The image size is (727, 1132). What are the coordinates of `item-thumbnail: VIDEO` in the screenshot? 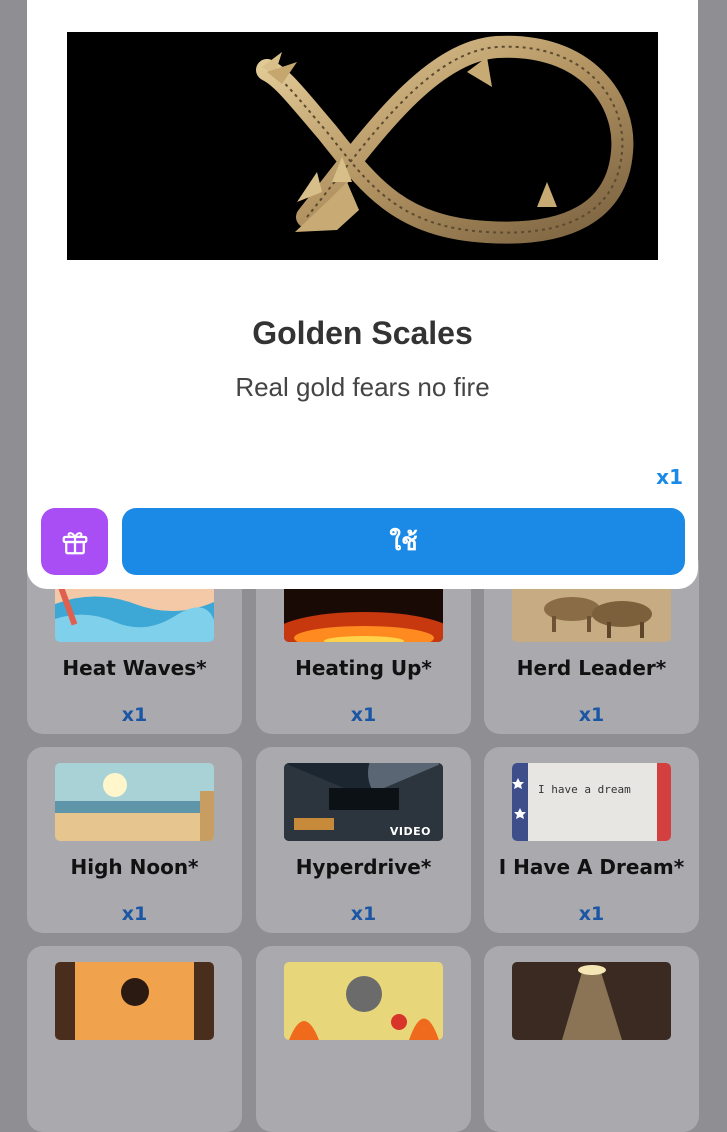 It's located at (363, 802).